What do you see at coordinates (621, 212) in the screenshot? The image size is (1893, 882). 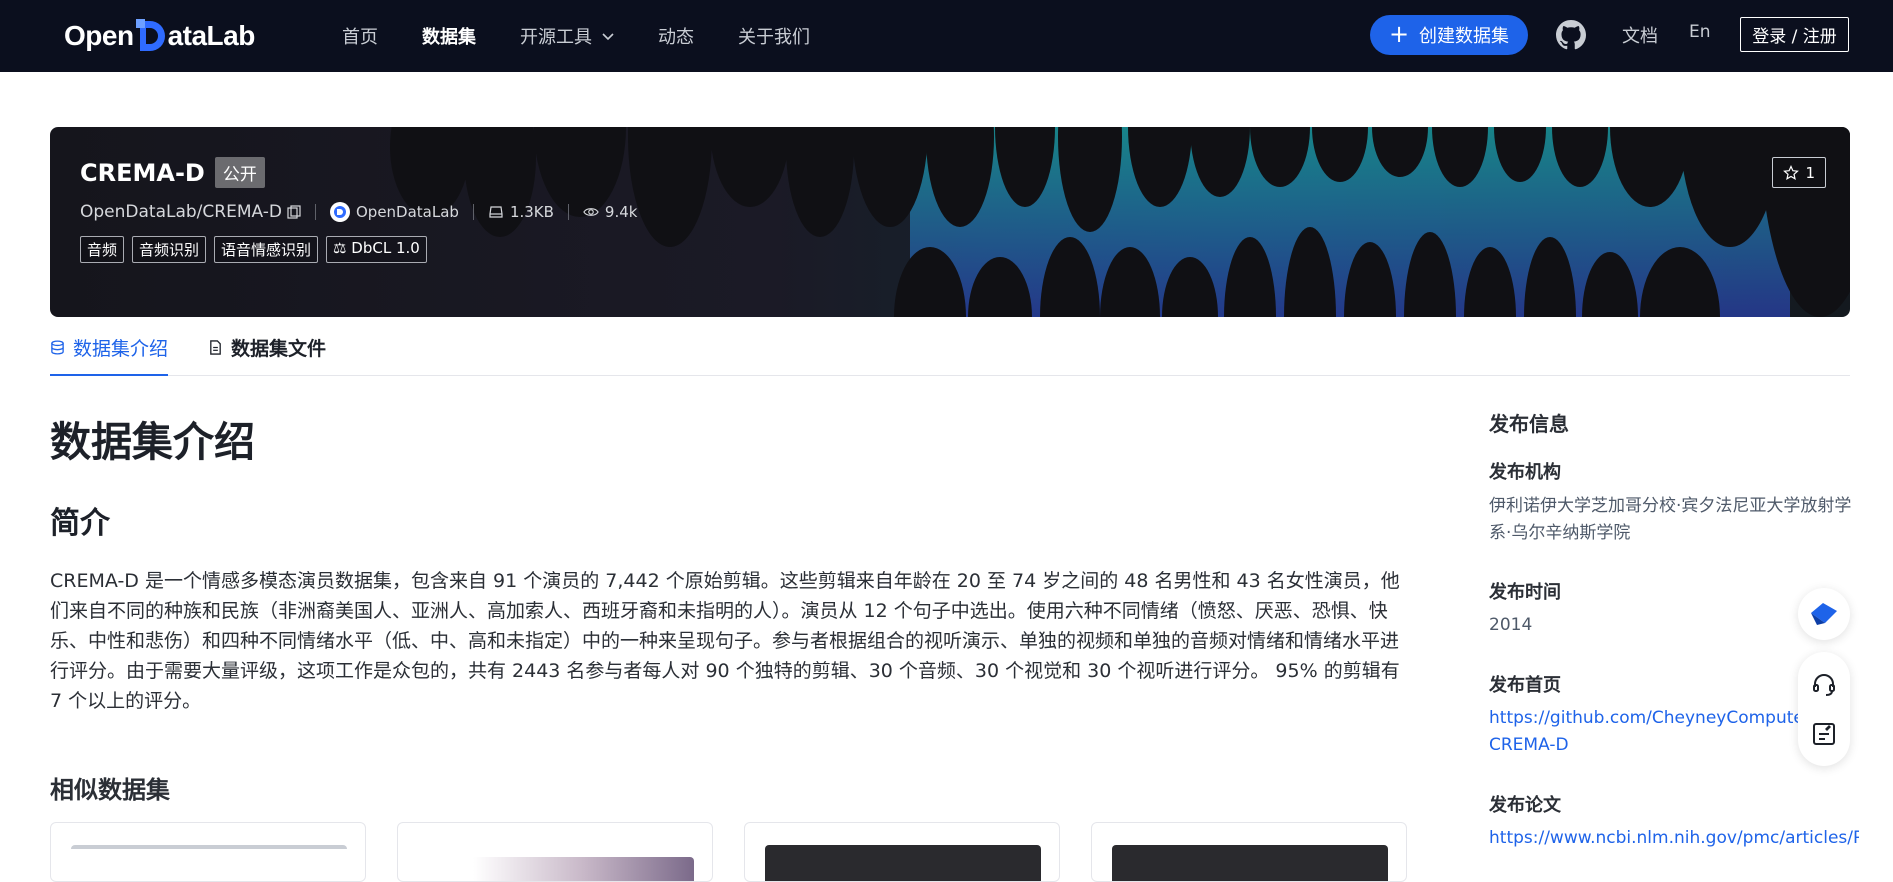 I see `view-count: 9.4k` at bounding box center [621, 212].